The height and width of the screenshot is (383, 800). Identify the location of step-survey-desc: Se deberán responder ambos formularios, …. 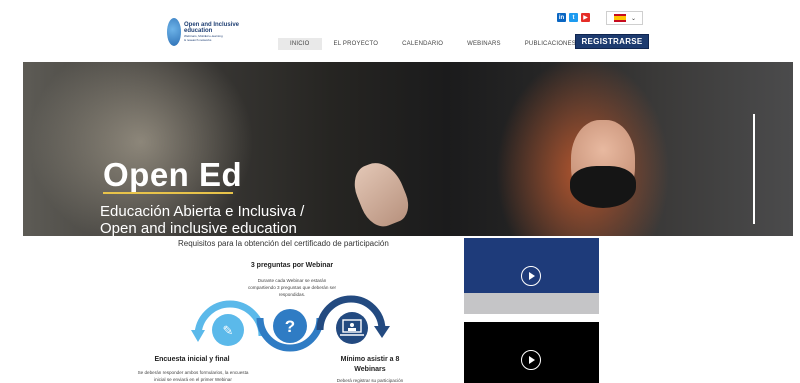
(193, 376).